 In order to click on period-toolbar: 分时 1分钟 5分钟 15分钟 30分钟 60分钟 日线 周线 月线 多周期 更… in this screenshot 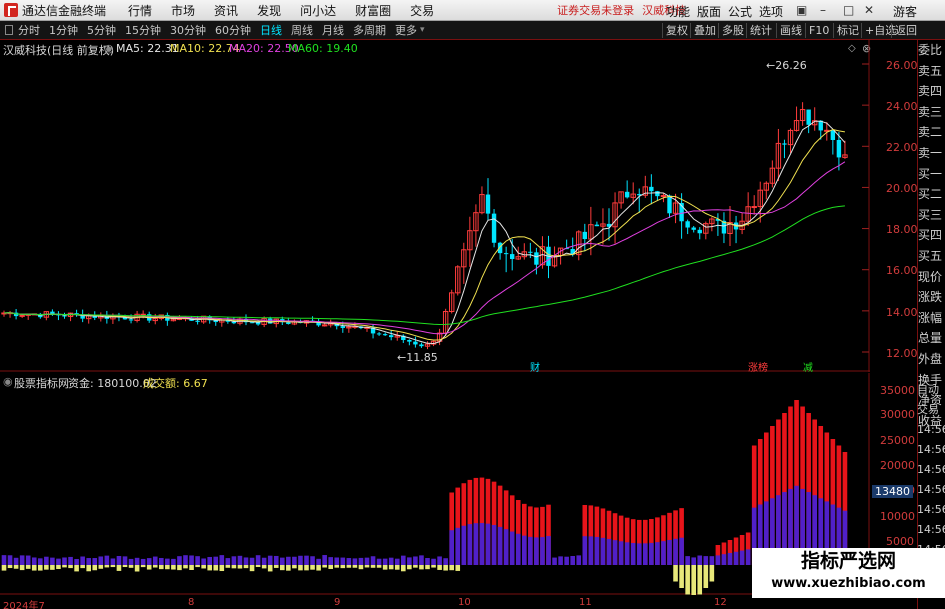, I will do `click(472, 30)`.